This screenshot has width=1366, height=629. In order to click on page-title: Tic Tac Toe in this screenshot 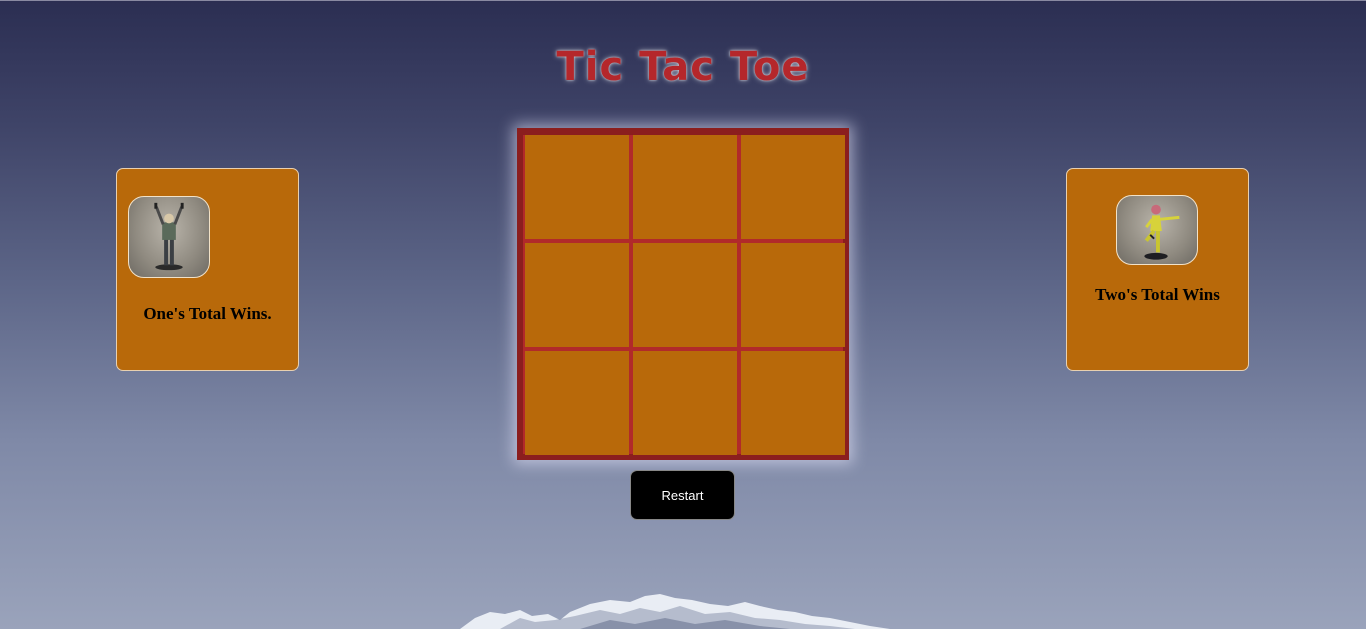, I will do `click(683, 67)`.